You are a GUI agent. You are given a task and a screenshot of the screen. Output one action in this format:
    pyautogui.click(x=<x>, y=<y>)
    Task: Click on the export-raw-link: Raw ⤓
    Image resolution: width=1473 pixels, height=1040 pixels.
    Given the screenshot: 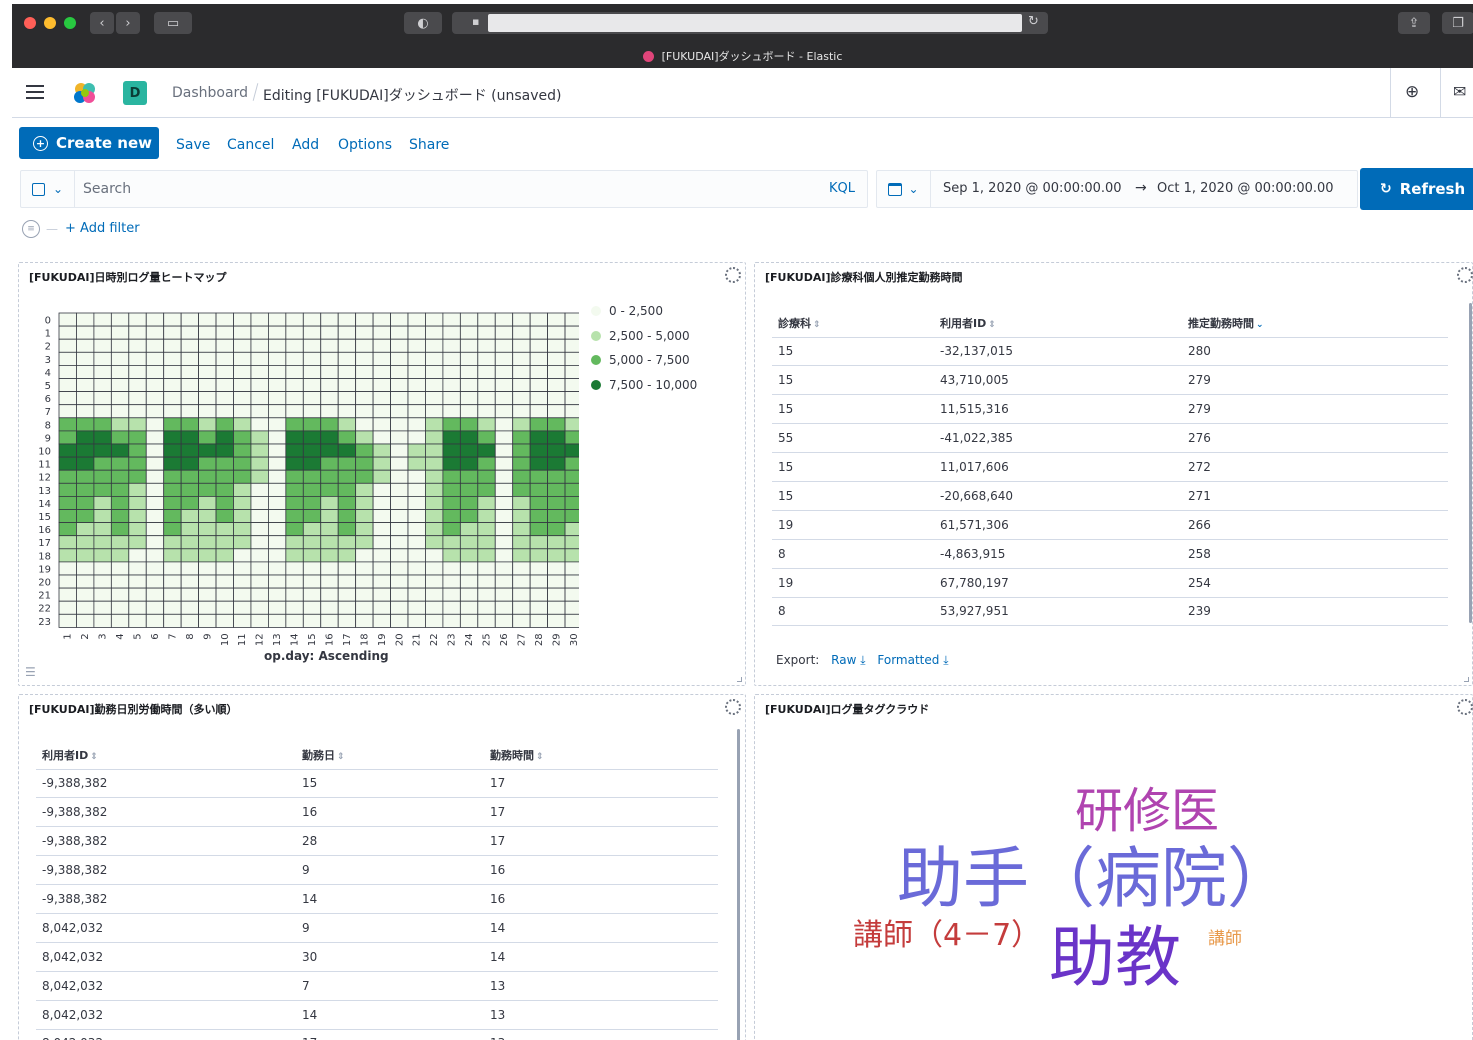 What is the action you would take?
    pyautogui.click(x=848, y=660)
    